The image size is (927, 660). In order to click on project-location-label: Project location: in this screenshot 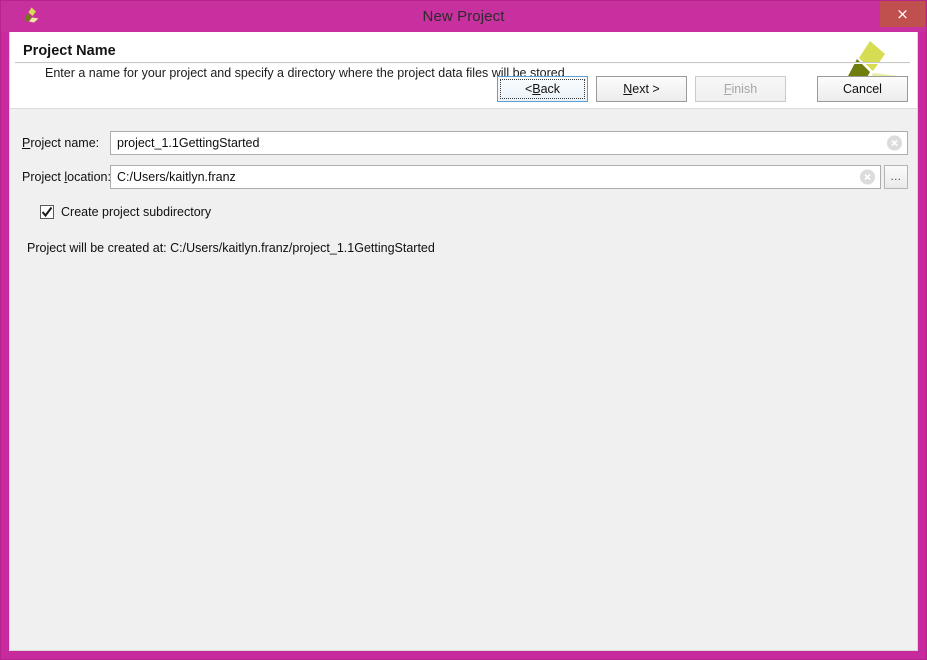, I will do `click(60, 177)`.